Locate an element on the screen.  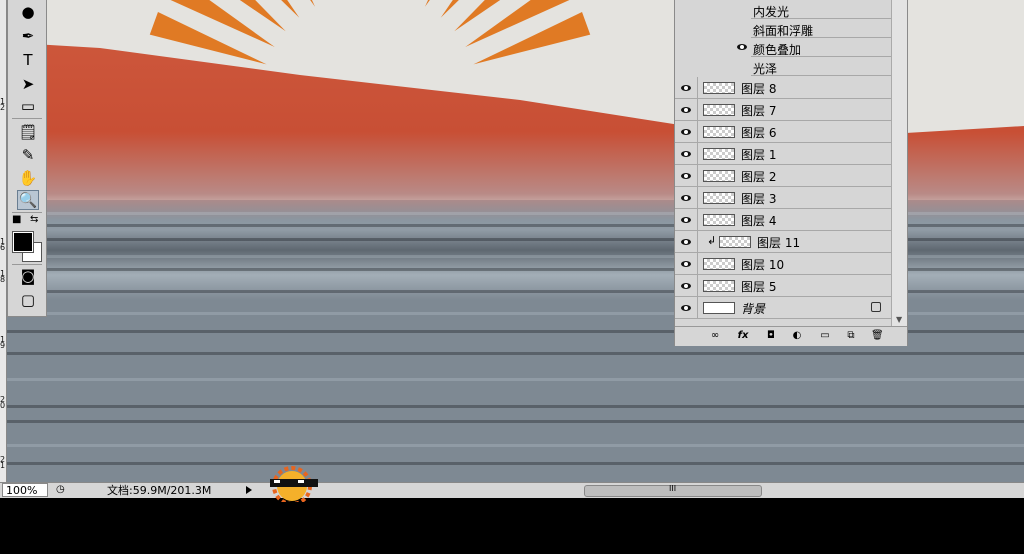
layer-effect-row: 内发光 is located at coordinates (821, 9).